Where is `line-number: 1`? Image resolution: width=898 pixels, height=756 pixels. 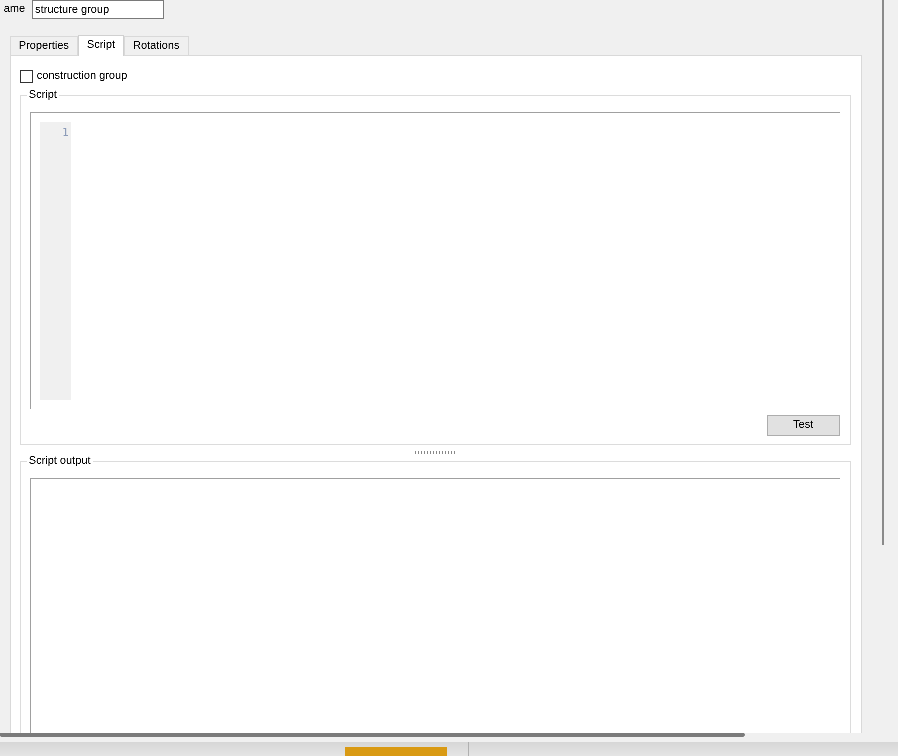 line-number: 1 is located at coordinates (65, 133).